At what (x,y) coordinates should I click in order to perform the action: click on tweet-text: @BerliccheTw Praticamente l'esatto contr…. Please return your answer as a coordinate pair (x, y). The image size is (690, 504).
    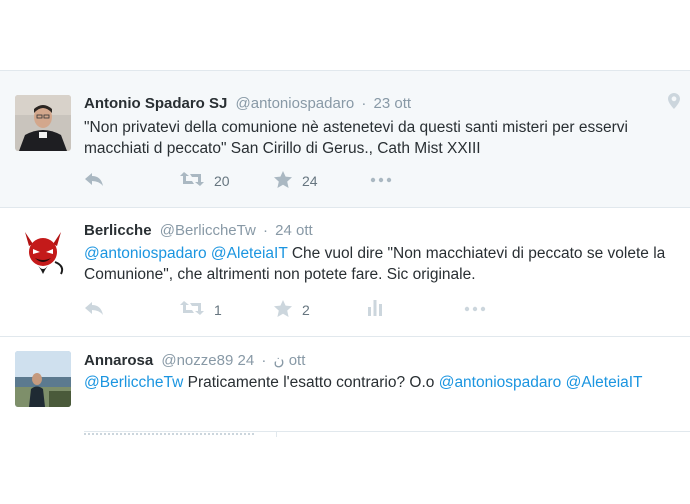
    Looking at the image, I should click on (379, 382).